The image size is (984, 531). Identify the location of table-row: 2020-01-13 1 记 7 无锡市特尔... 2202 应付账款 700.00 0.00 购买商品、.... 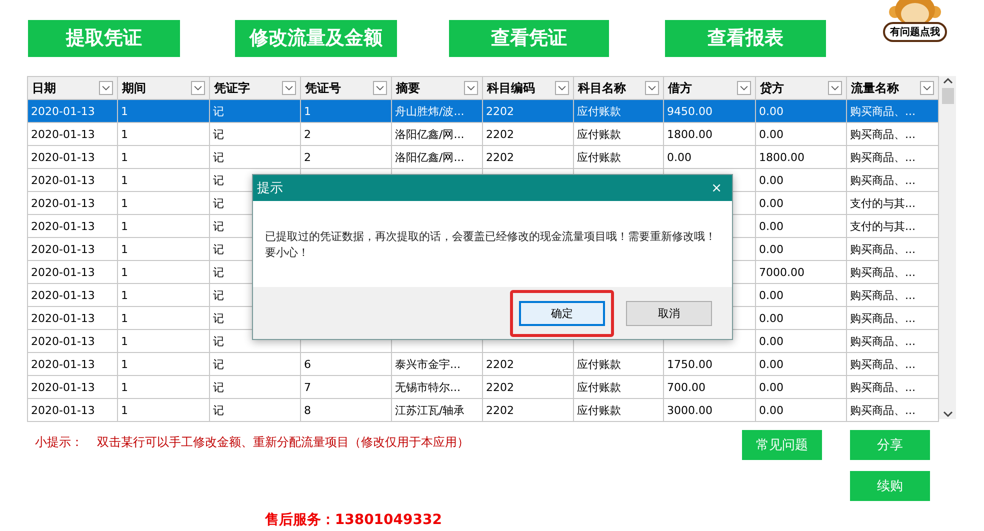
(483, 387).